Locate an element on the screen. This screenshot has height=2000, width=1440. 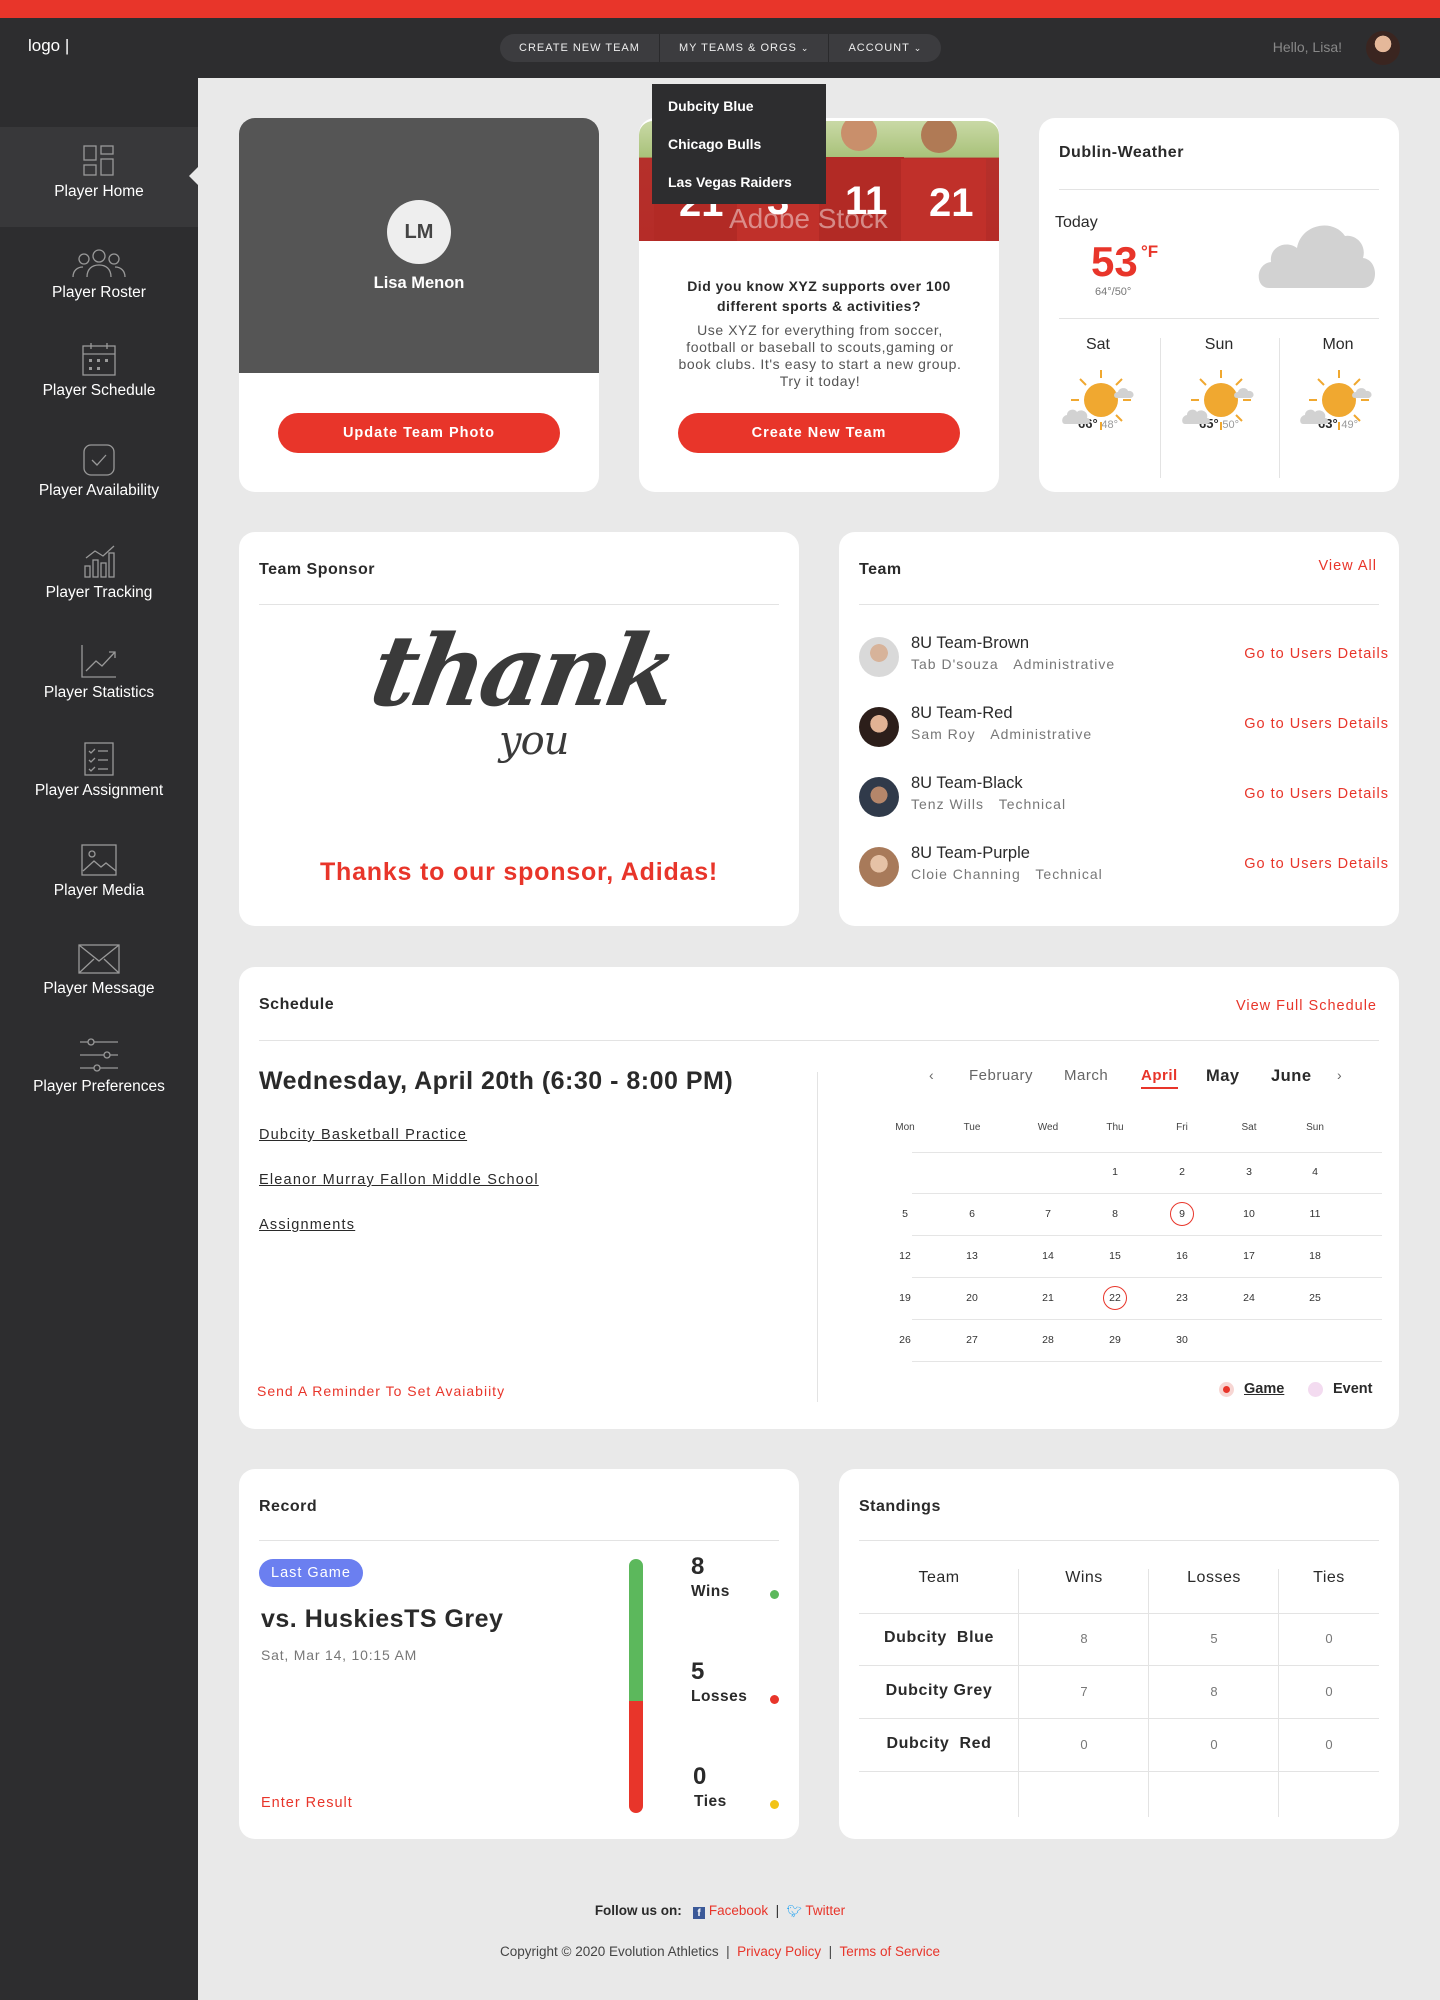
standings-losses: 8 is located at coordinates (1214, 1691).